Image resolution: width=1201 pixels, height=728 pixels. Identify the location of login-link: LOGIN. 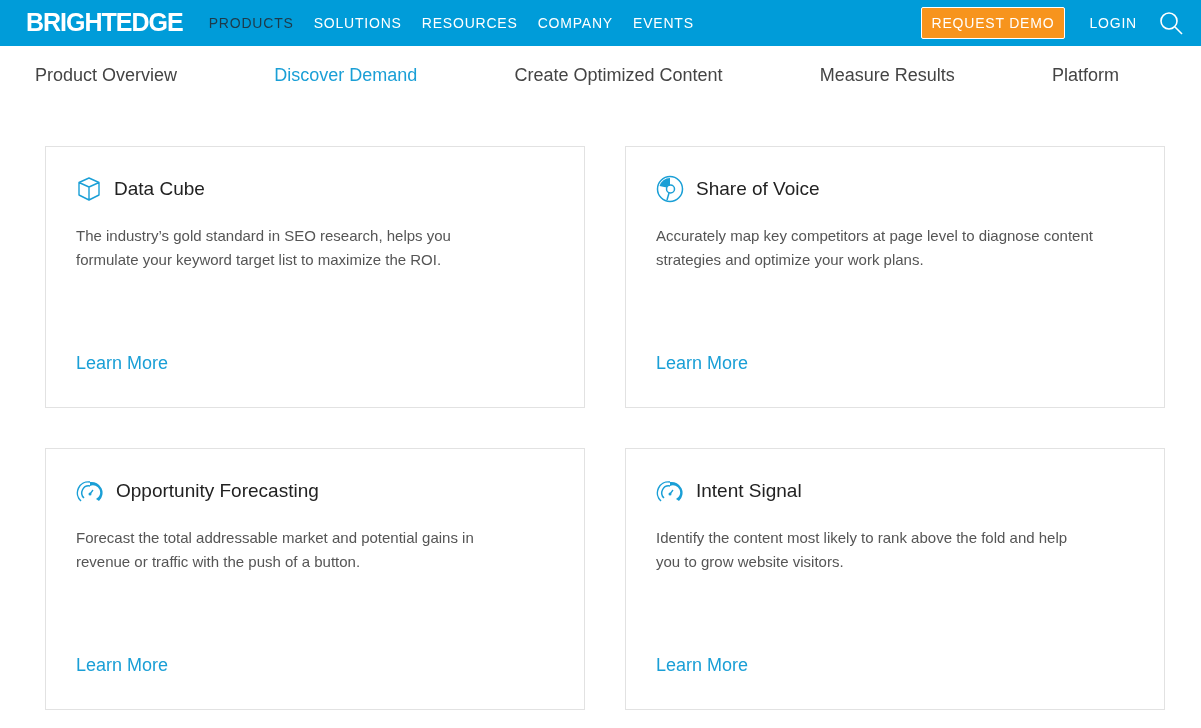
(1113, 23).